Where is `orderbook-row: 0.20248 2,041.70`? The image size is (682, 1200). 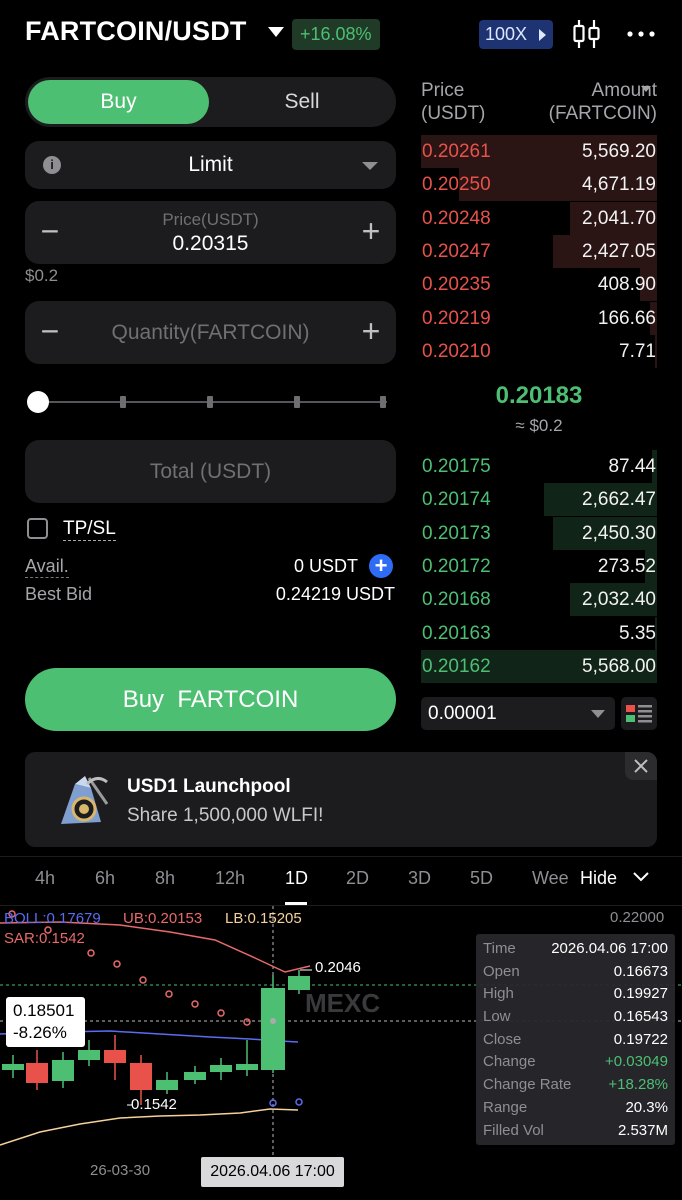 orderbook-row: 0.20248 2,041.70 is located at coordinates (539, 218).